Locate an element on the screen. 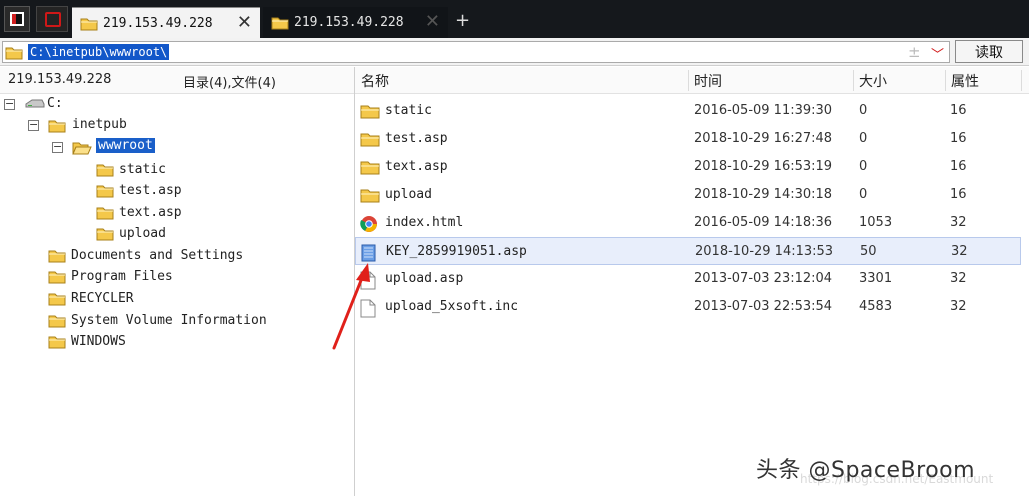 Image resolution: width=1029 pixels, height=496 pixels. tree-node-test-asp: test.asp is located at coordinates (139, 190).